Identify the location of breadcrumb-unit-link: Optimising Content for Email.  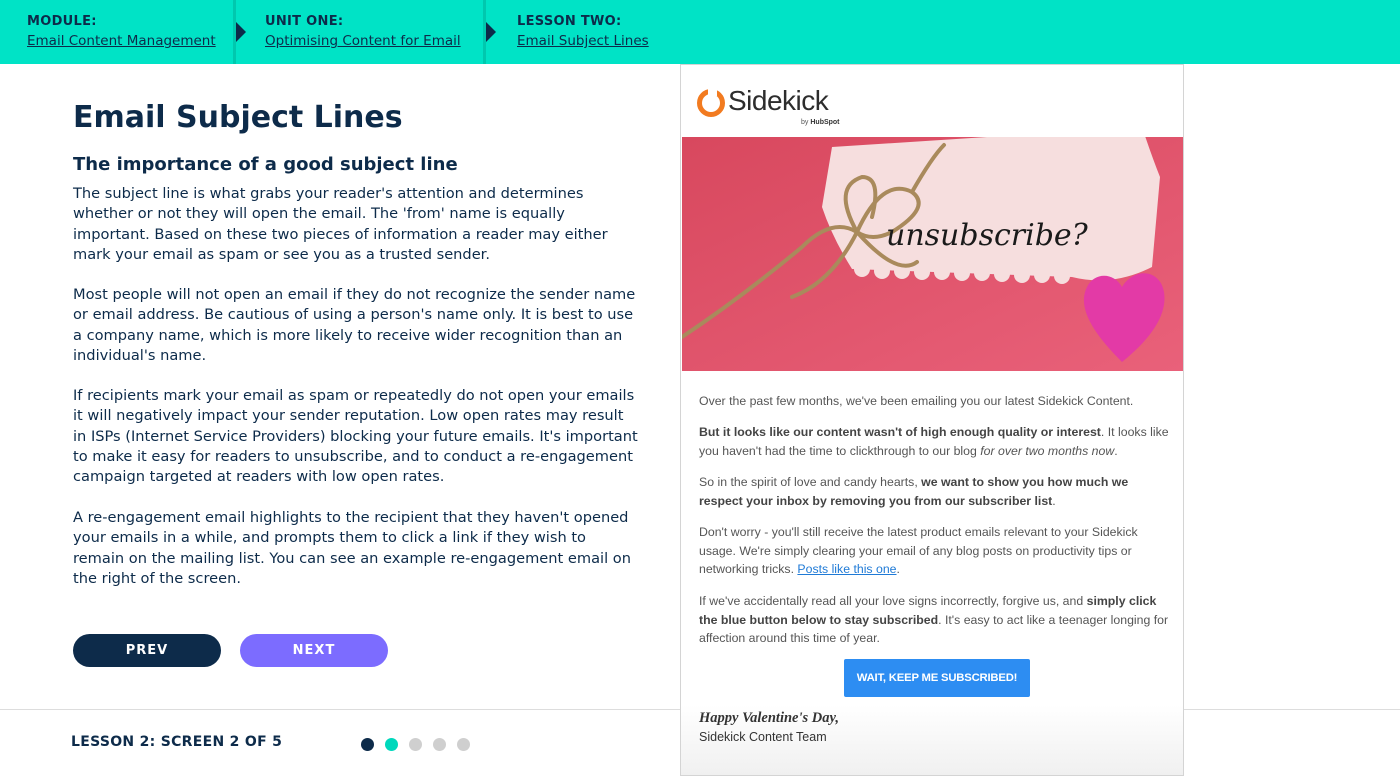
(363, 41).